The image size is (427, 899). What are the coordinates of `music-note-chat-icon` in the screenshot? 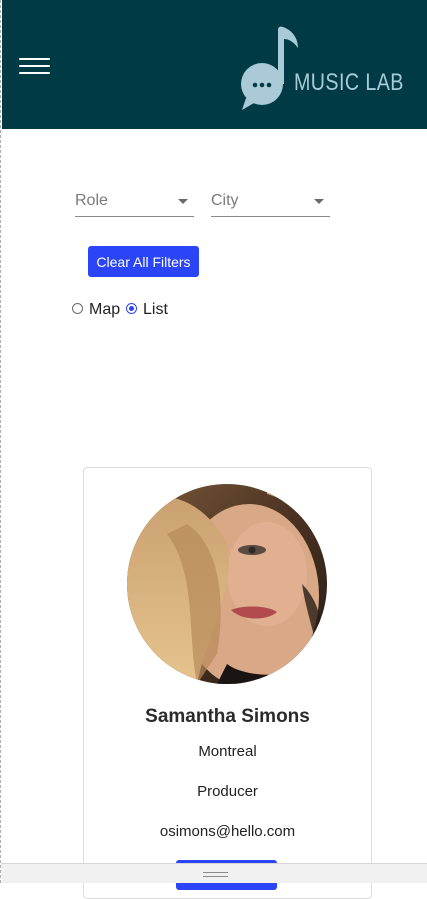 It's located at (269, 68).